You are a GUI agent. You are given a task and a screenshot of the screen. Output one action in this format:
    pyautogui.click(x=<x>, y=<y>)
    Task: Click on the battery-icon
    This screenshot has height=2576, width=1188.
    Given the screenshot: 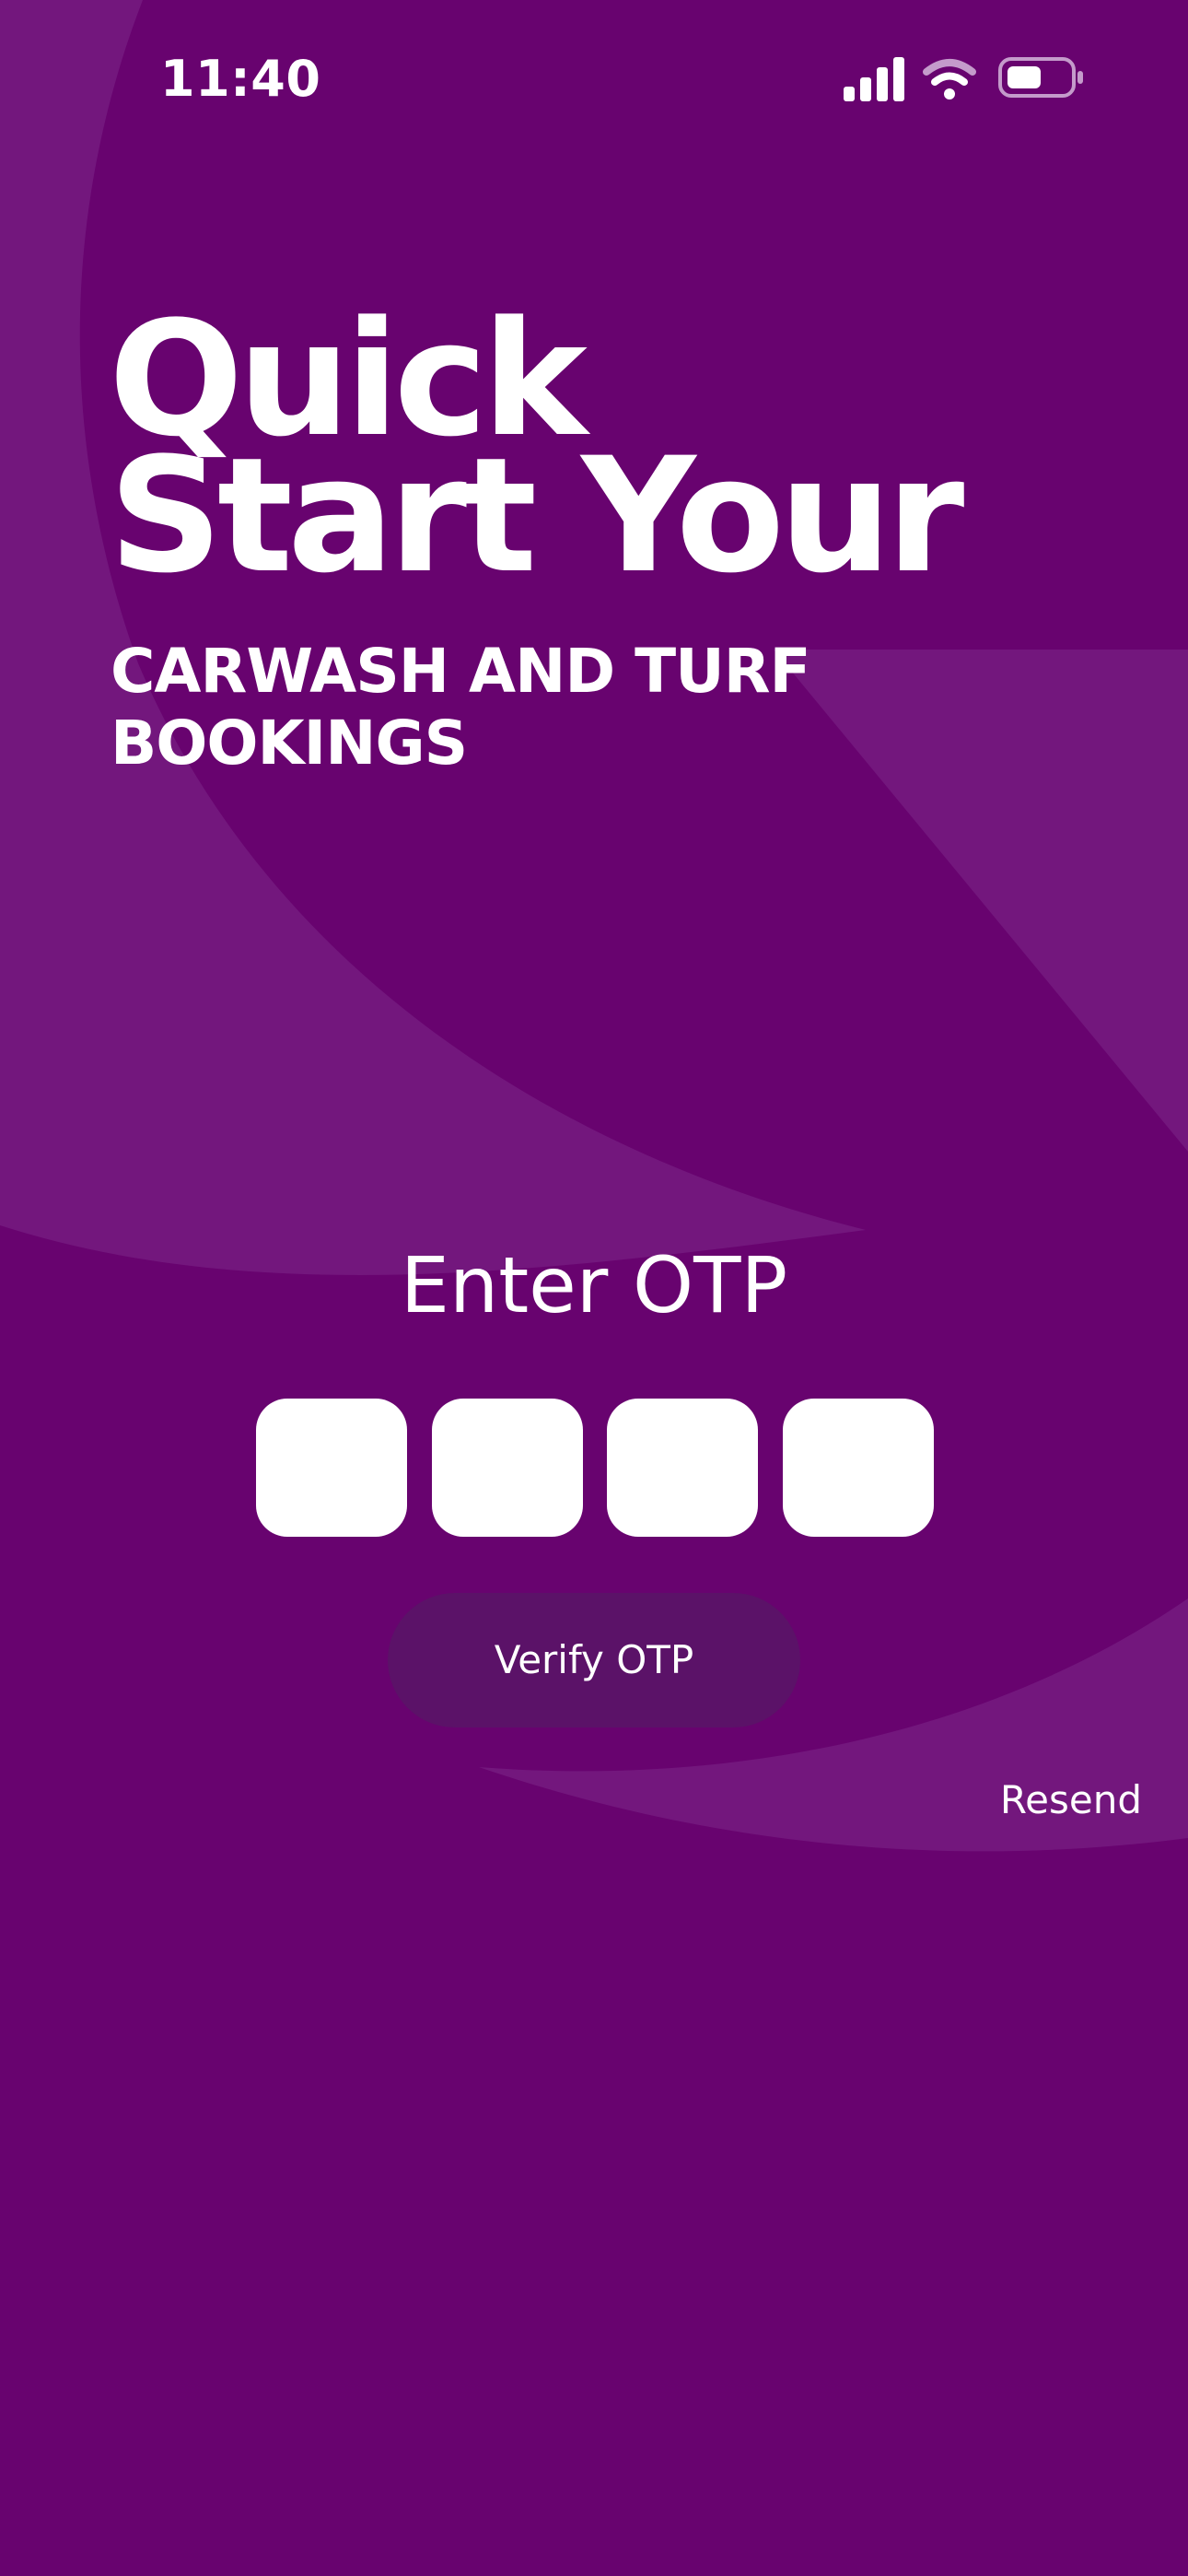 What is the action you would take?
    pyautogui.click(x=1040, y=77)
    